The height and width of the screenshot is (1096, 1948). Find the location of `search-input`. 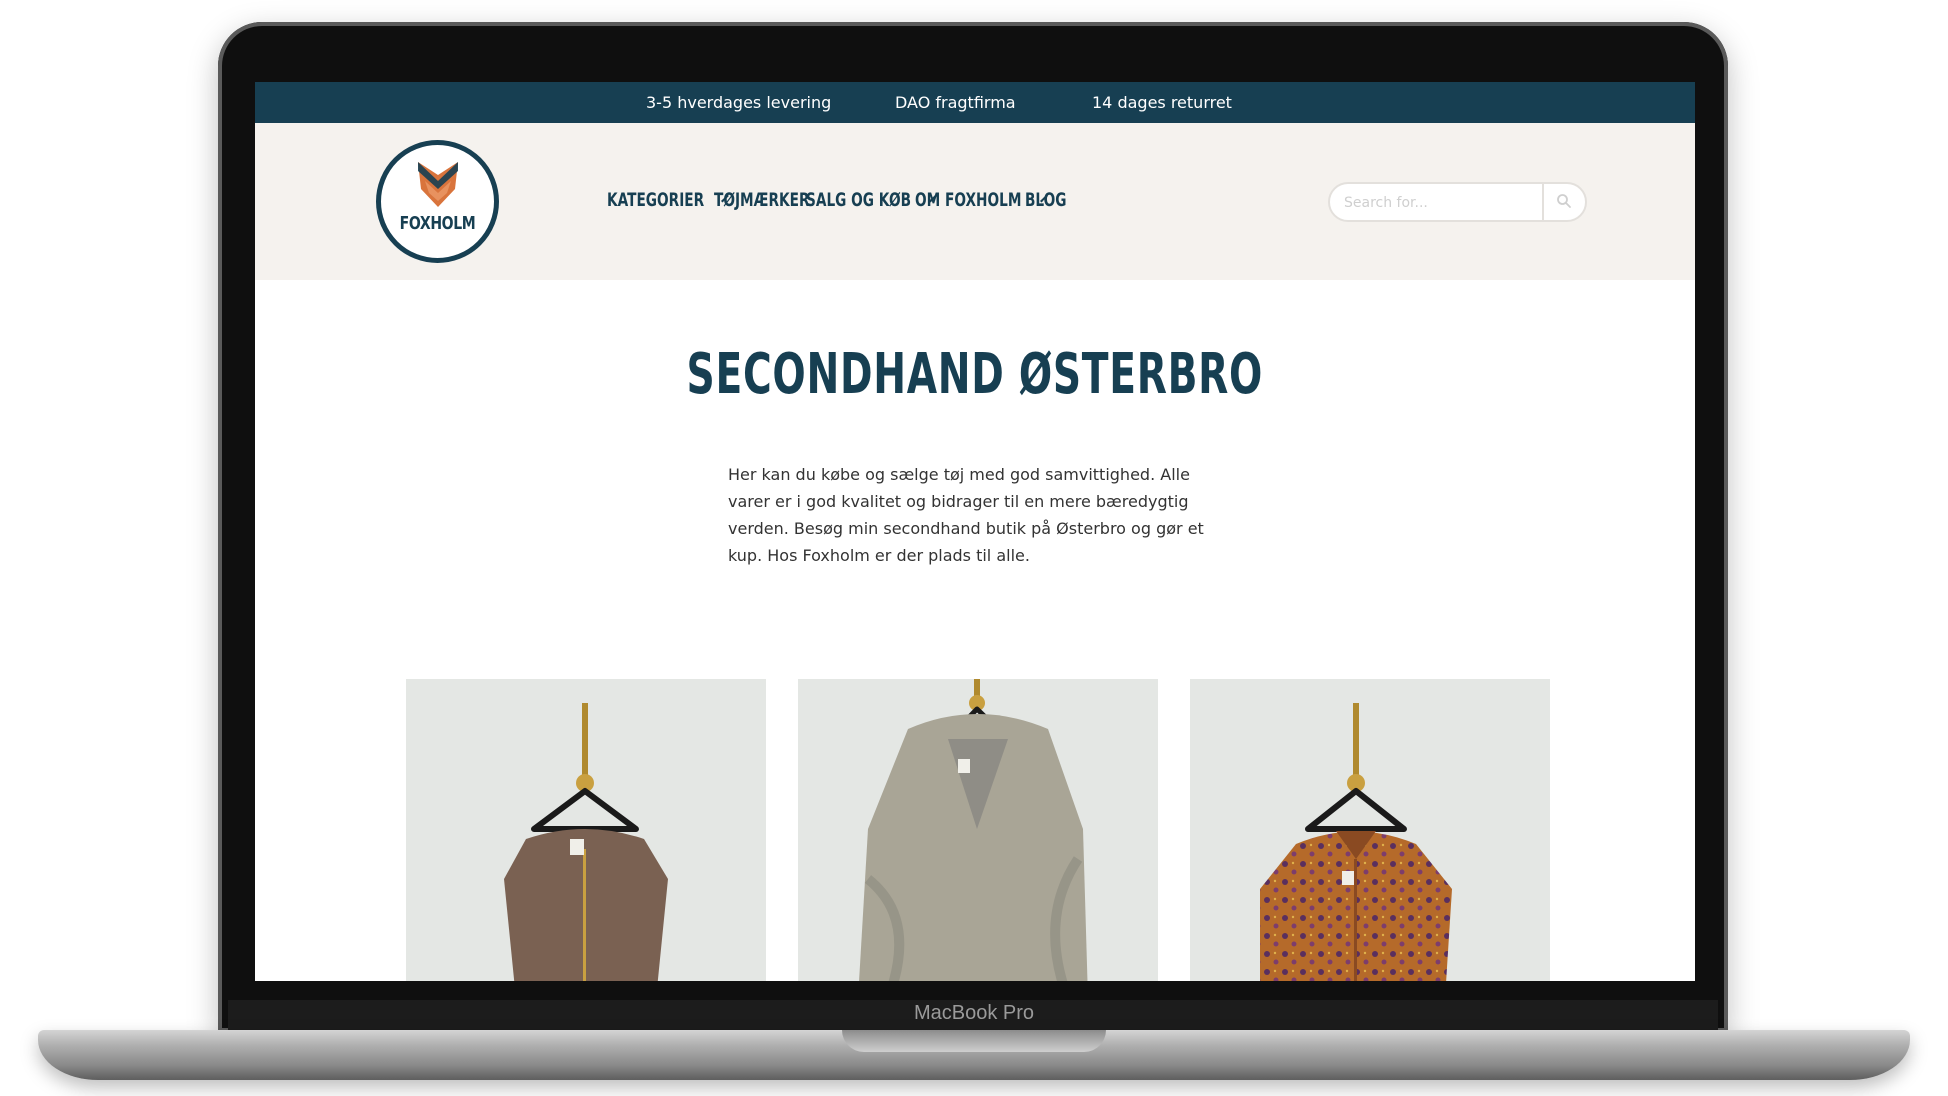

search-input is located at coordinates (1444, 203).